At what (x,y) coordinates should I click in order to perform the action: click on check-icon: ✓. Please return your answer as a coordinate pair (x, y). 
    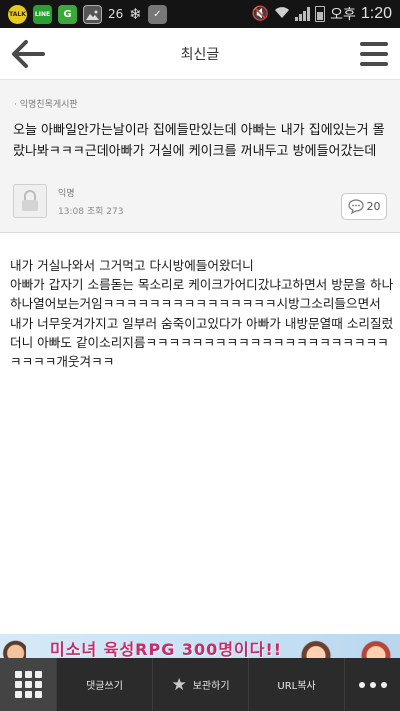
    Looking at the image, I should click on (157, 14).